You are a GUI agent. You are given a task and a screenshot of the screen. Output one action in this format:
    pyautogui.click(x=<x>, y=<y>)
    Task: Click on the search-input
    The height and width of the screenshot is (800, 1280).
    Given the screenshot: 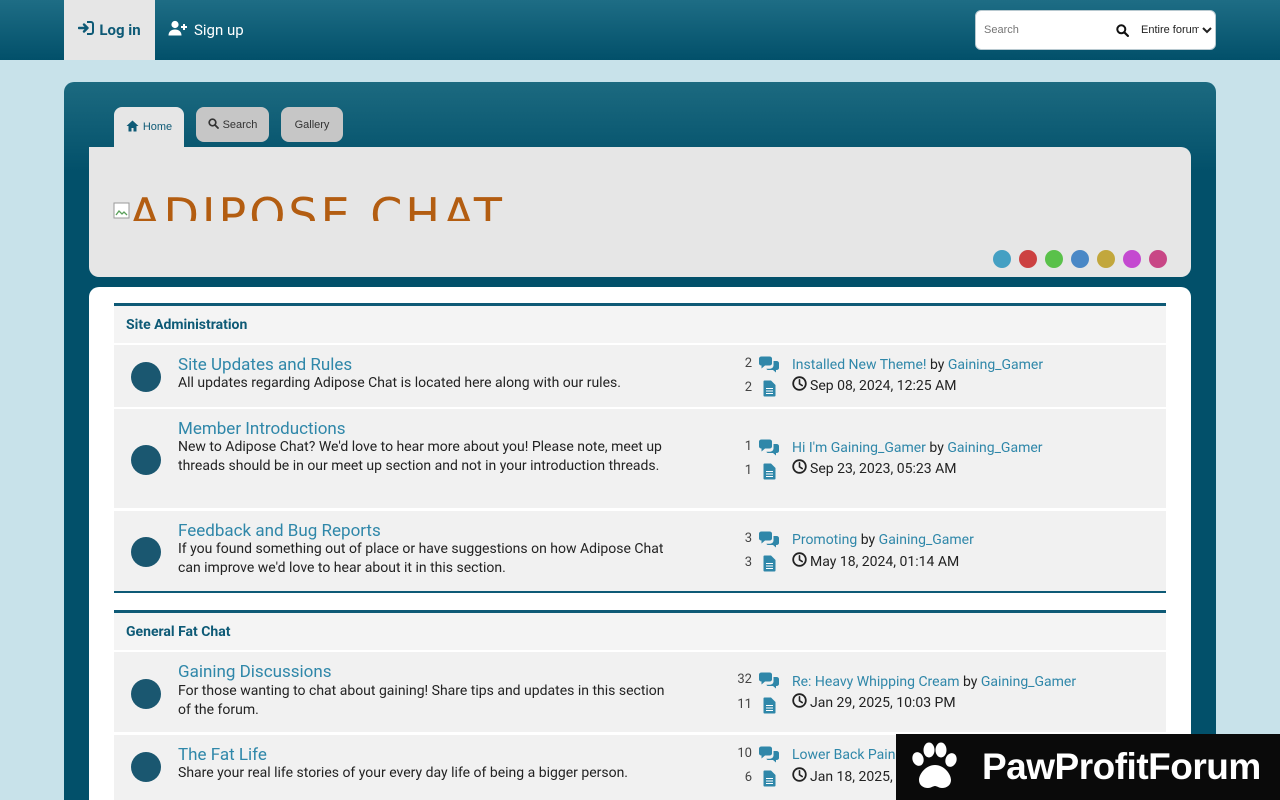 What is the action you would take?
    pyautogui.click(x=1047, y=30)
    